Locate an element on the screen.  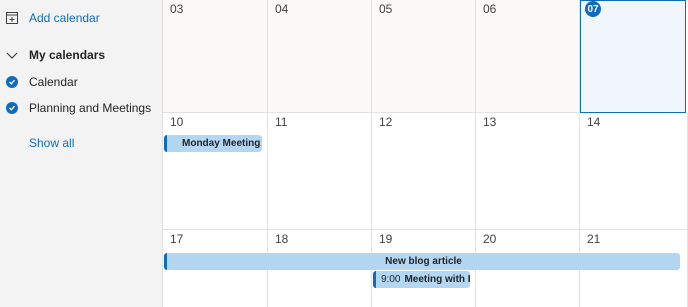
day-number: 20 is located at coordinates (490, 239).